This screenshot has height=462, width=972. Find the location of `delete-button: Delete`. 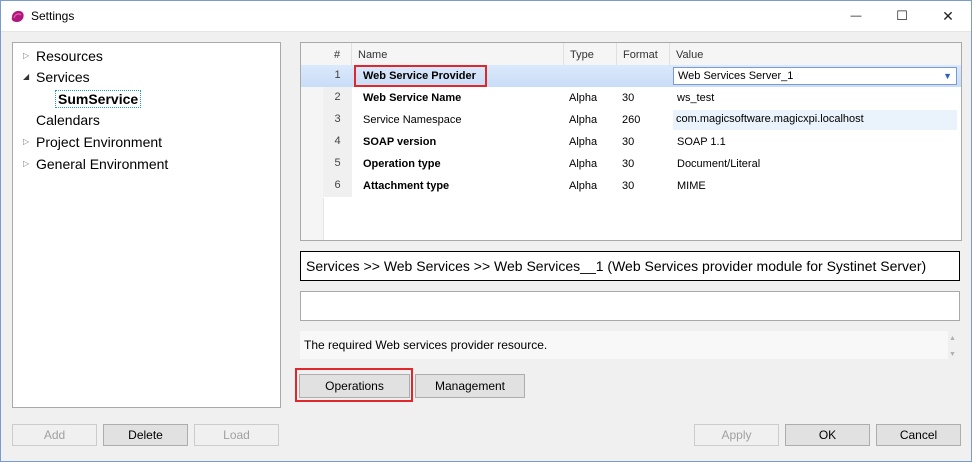

delete-button: Delete is located at coordinates (145, 435).